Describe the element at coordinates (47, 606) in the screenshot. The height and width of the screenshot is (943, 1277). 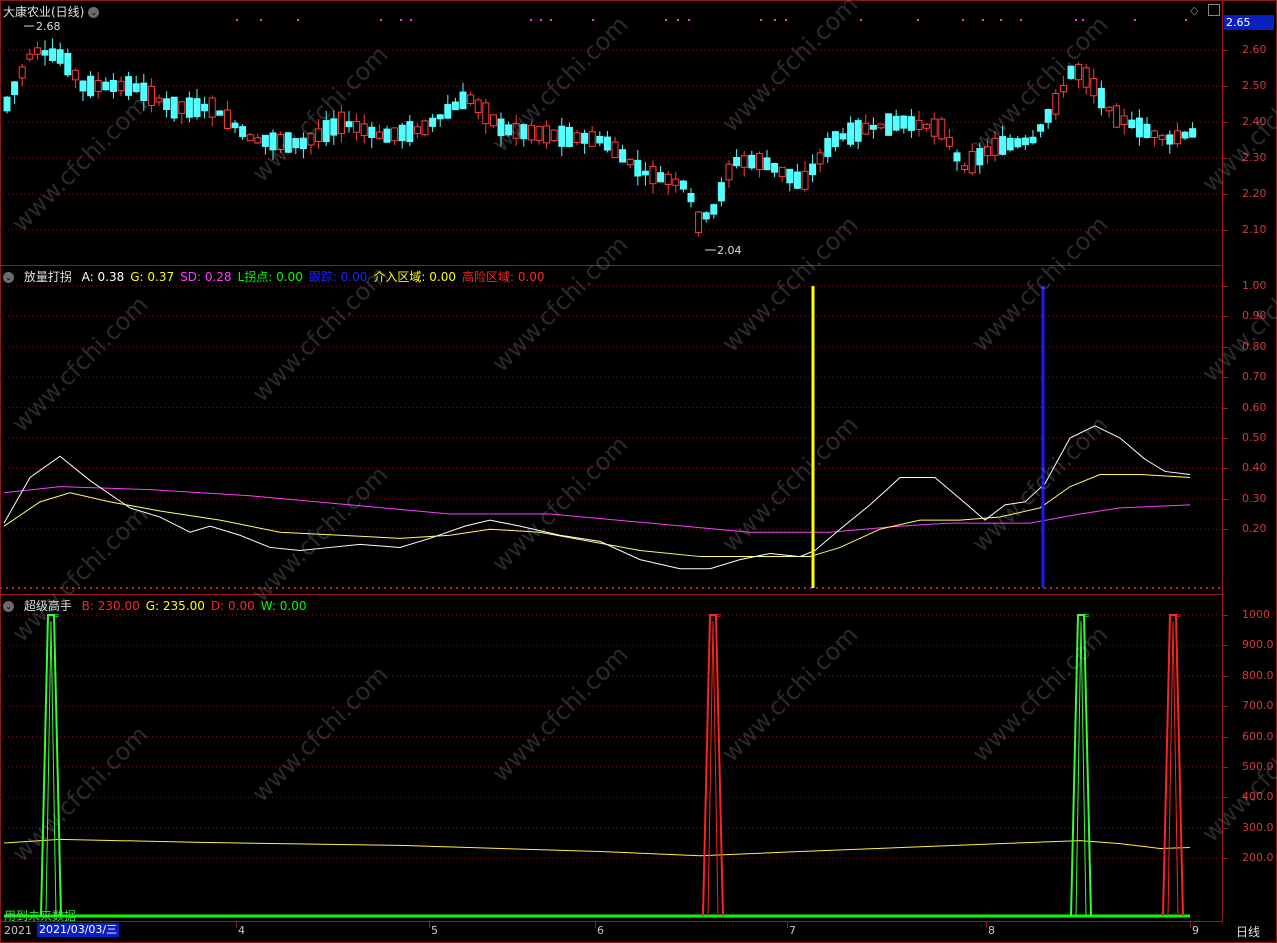
I see `indicator-name: 超级高手` at that location.